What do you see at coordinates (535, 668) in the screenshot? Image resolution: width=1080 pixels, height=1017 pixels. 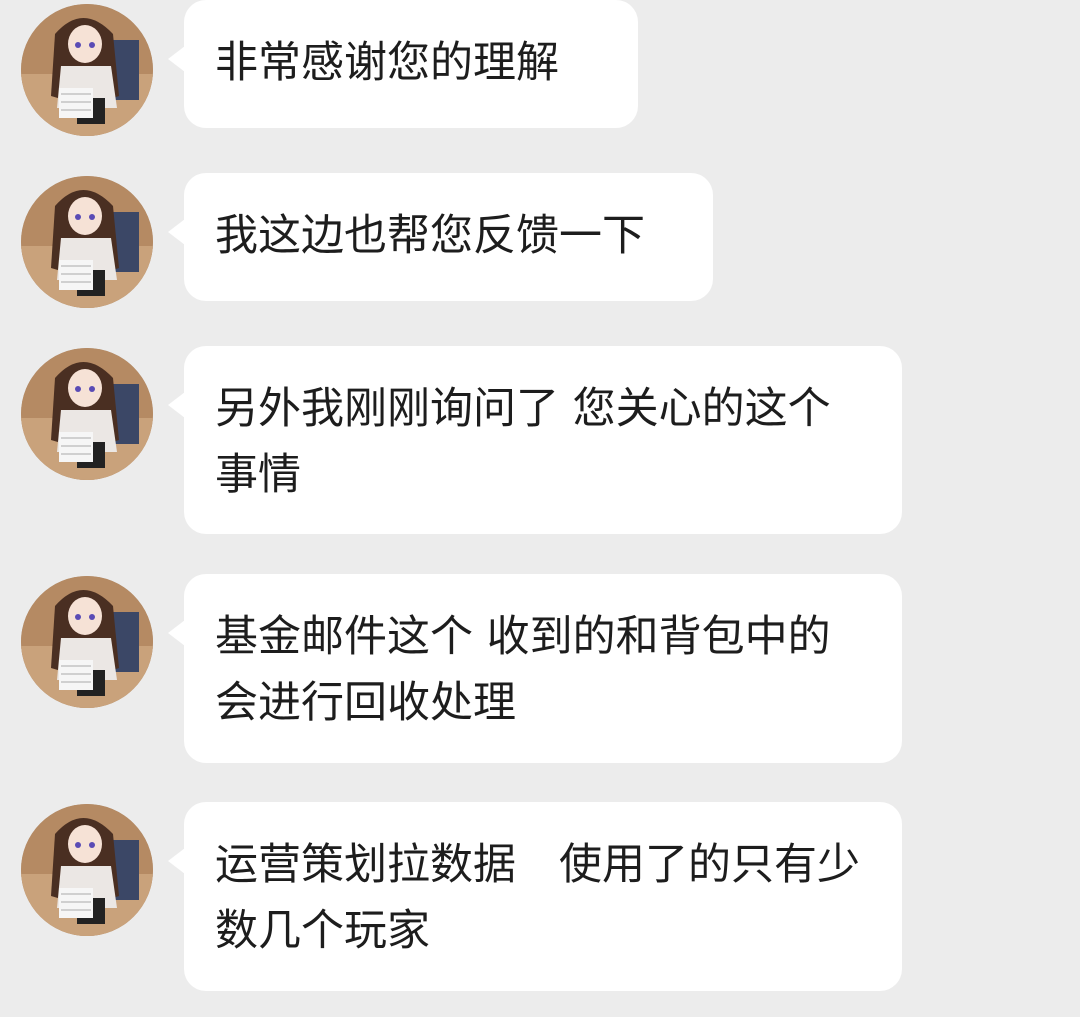 I see `message-bubble: 基金邮件这个 收到的和背包中的会进行回收处理` at bounding box center [535, 668].